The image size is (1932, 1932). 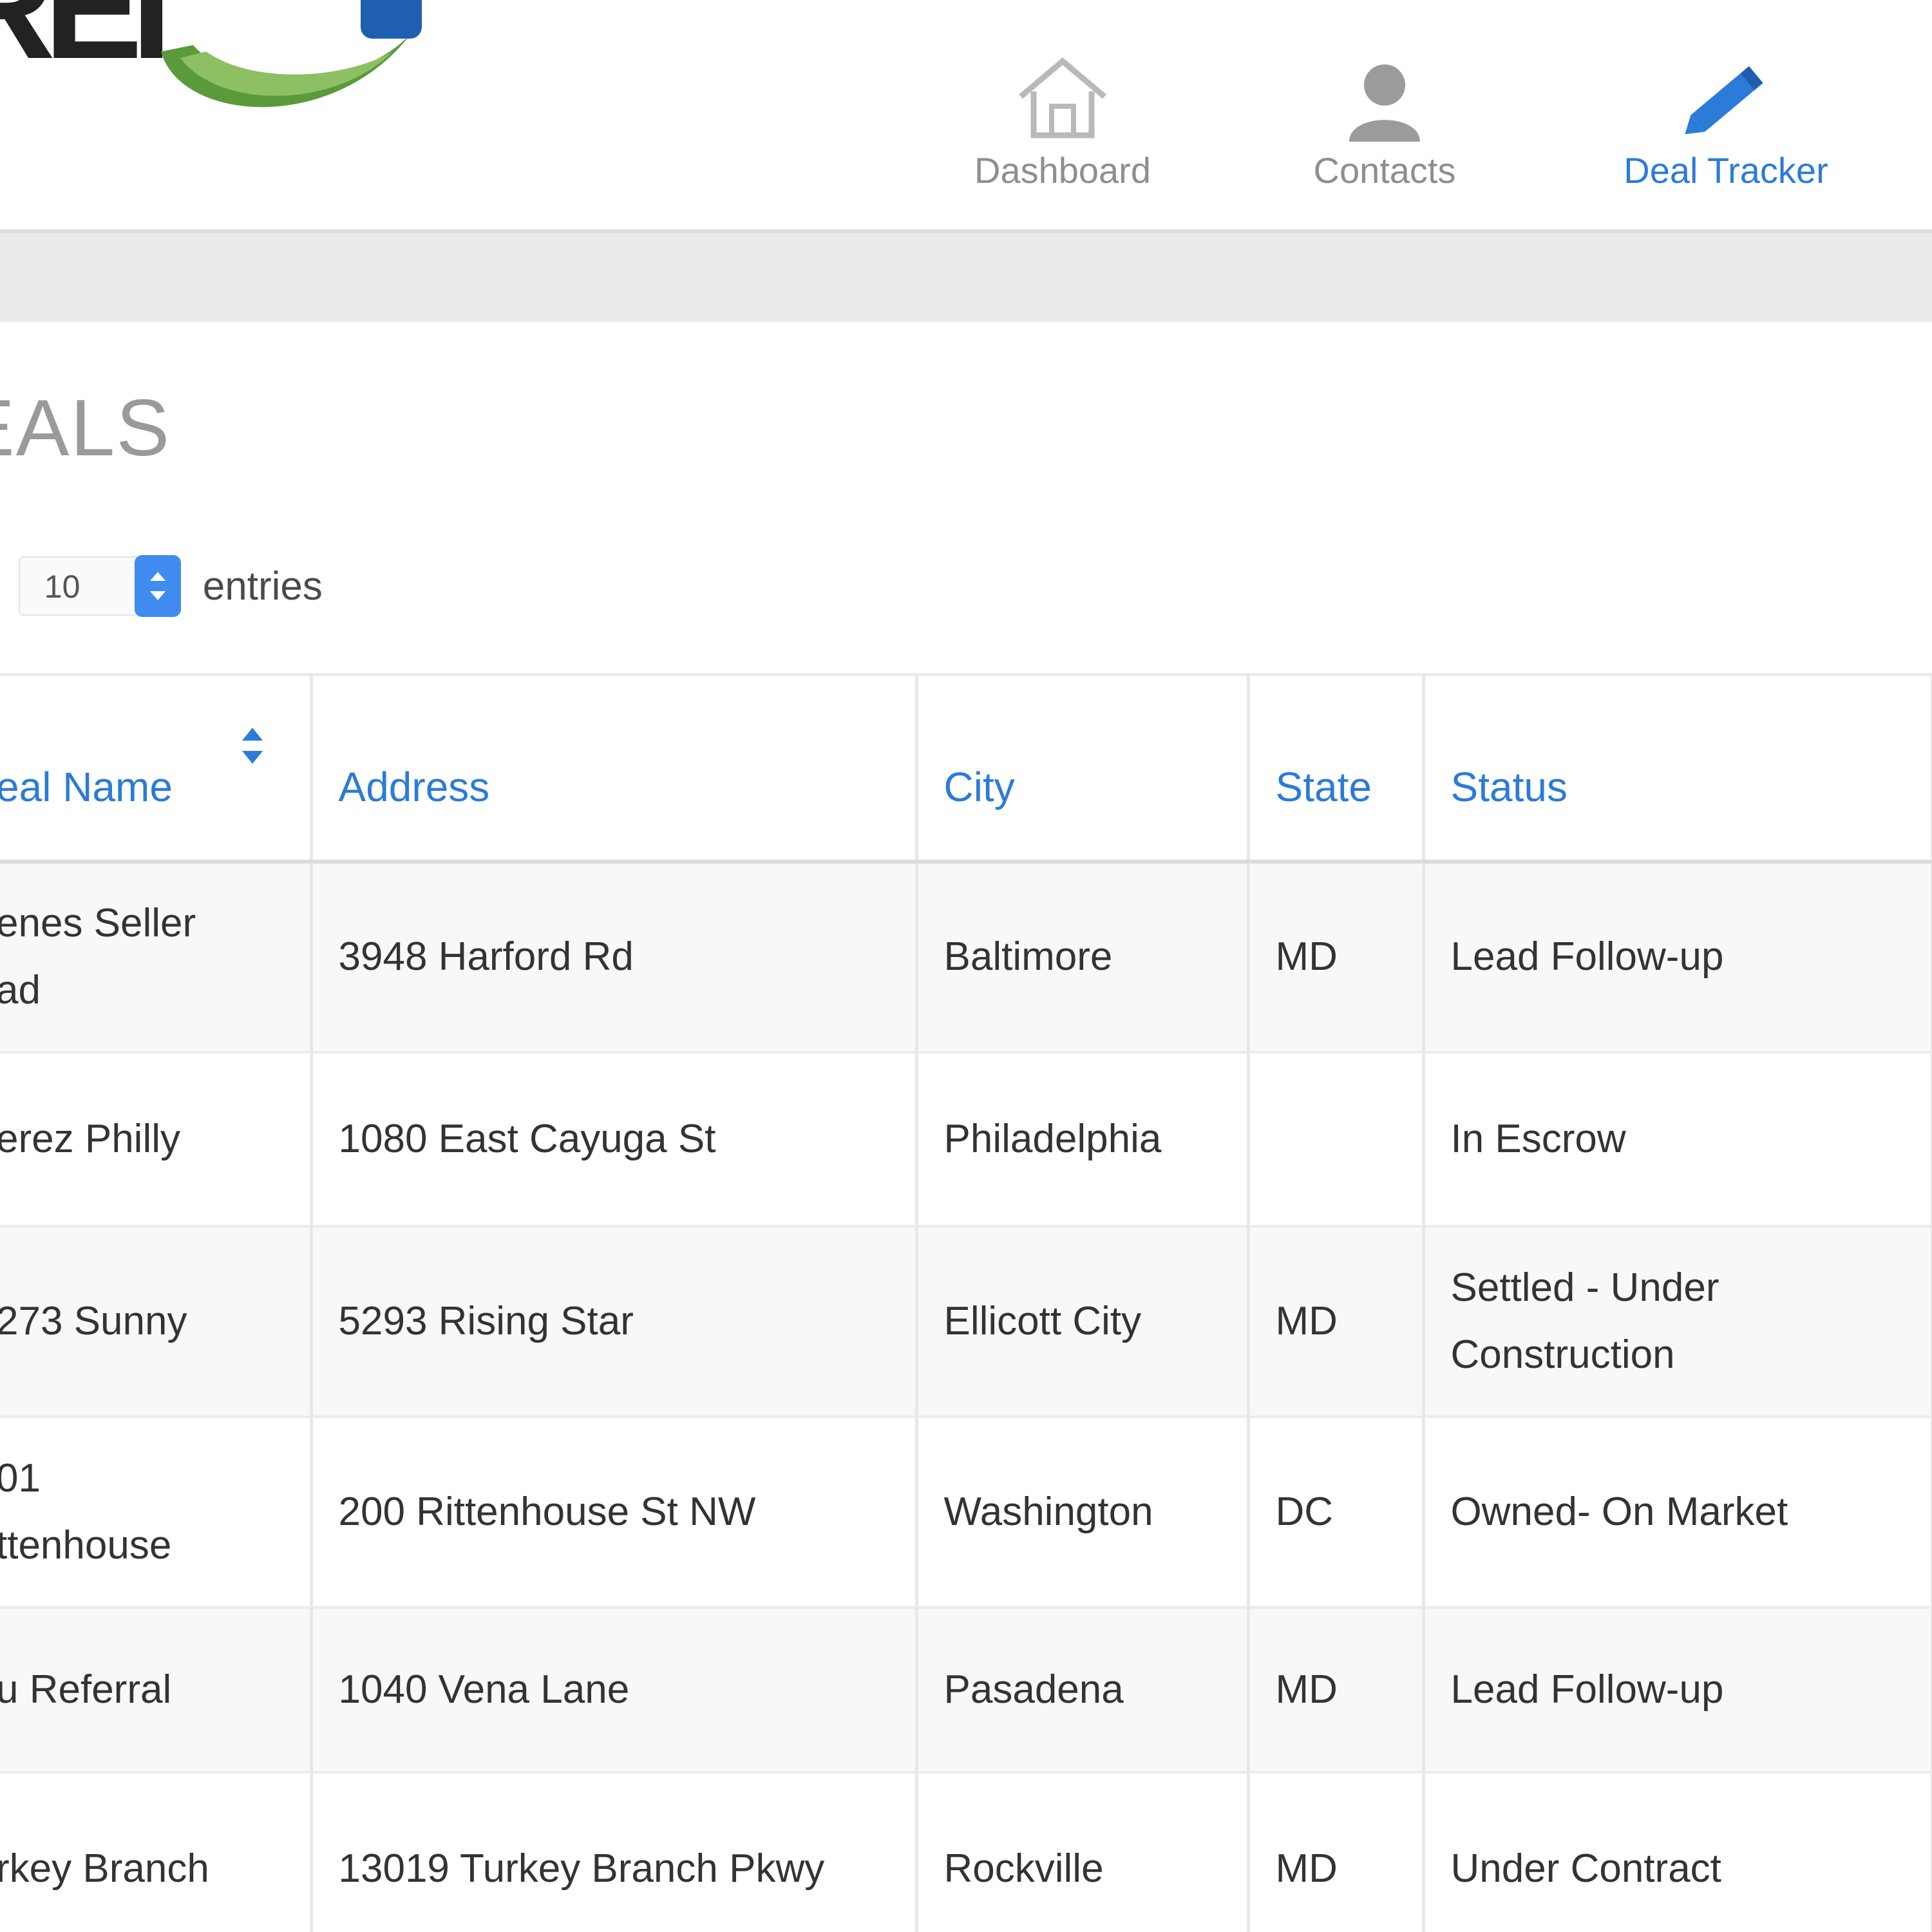 I want to click on column-header-state: State, so click(x=1337, y=769).